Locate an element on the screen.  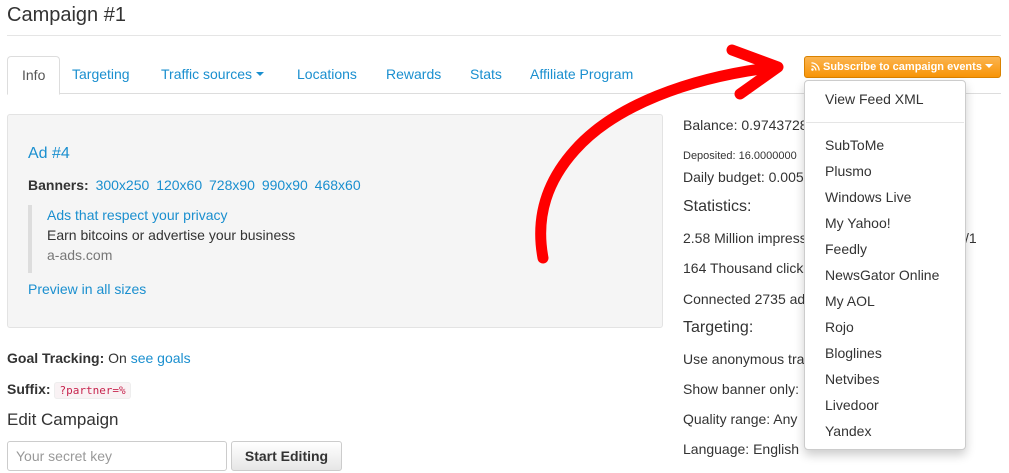
subscribe-button: Subscribe to campaign events is located at coordinates (902, 67).